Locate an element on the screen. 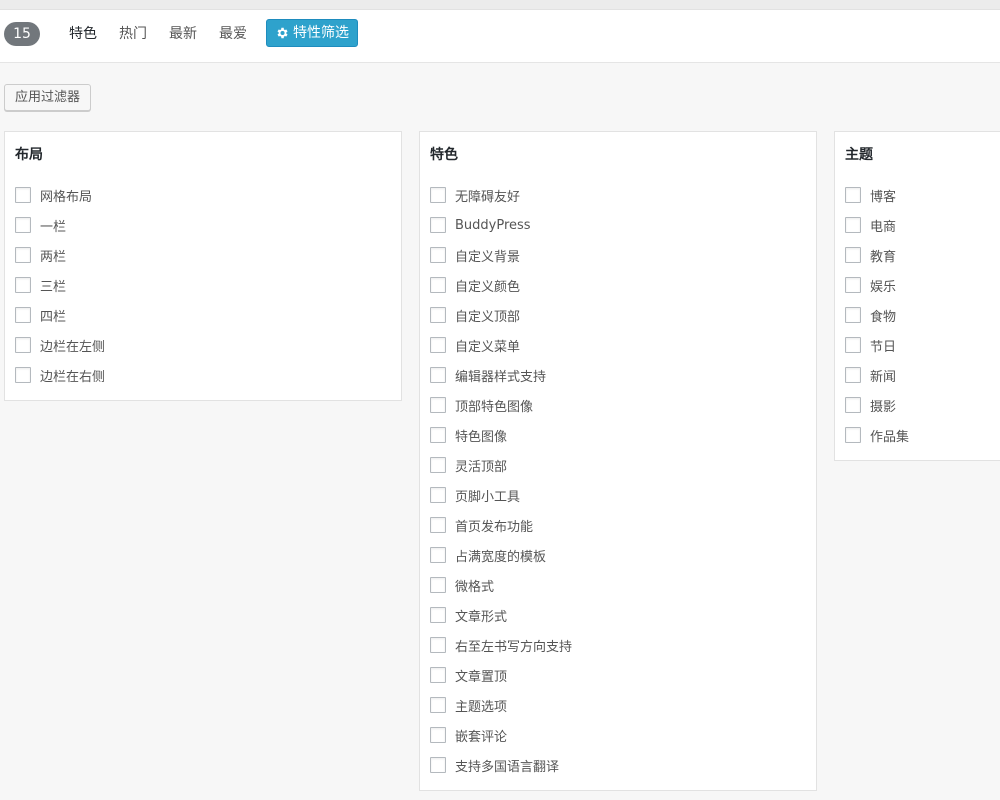 The width and height of the screenshot is (1000, 800). option-holiday: 节日 is located at coordinates (871, 345).